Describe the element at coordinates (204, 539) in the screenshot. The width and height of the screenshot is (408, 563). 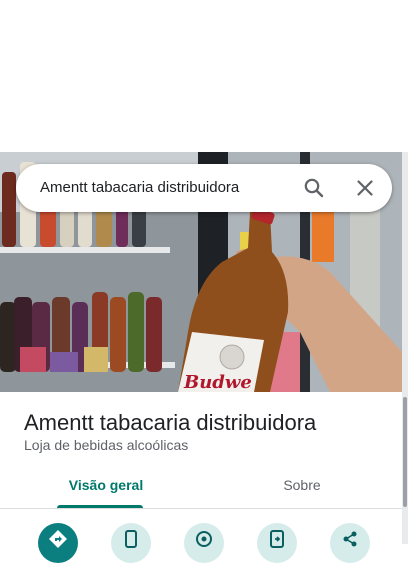
I see `location-icon` at that location.